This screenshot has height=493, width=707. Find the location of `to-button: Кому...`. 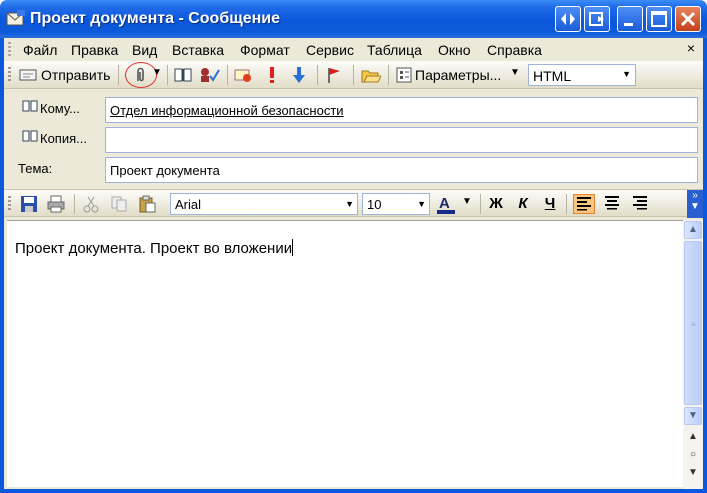

to-button: Кому... is located at coordinates (49, 109).